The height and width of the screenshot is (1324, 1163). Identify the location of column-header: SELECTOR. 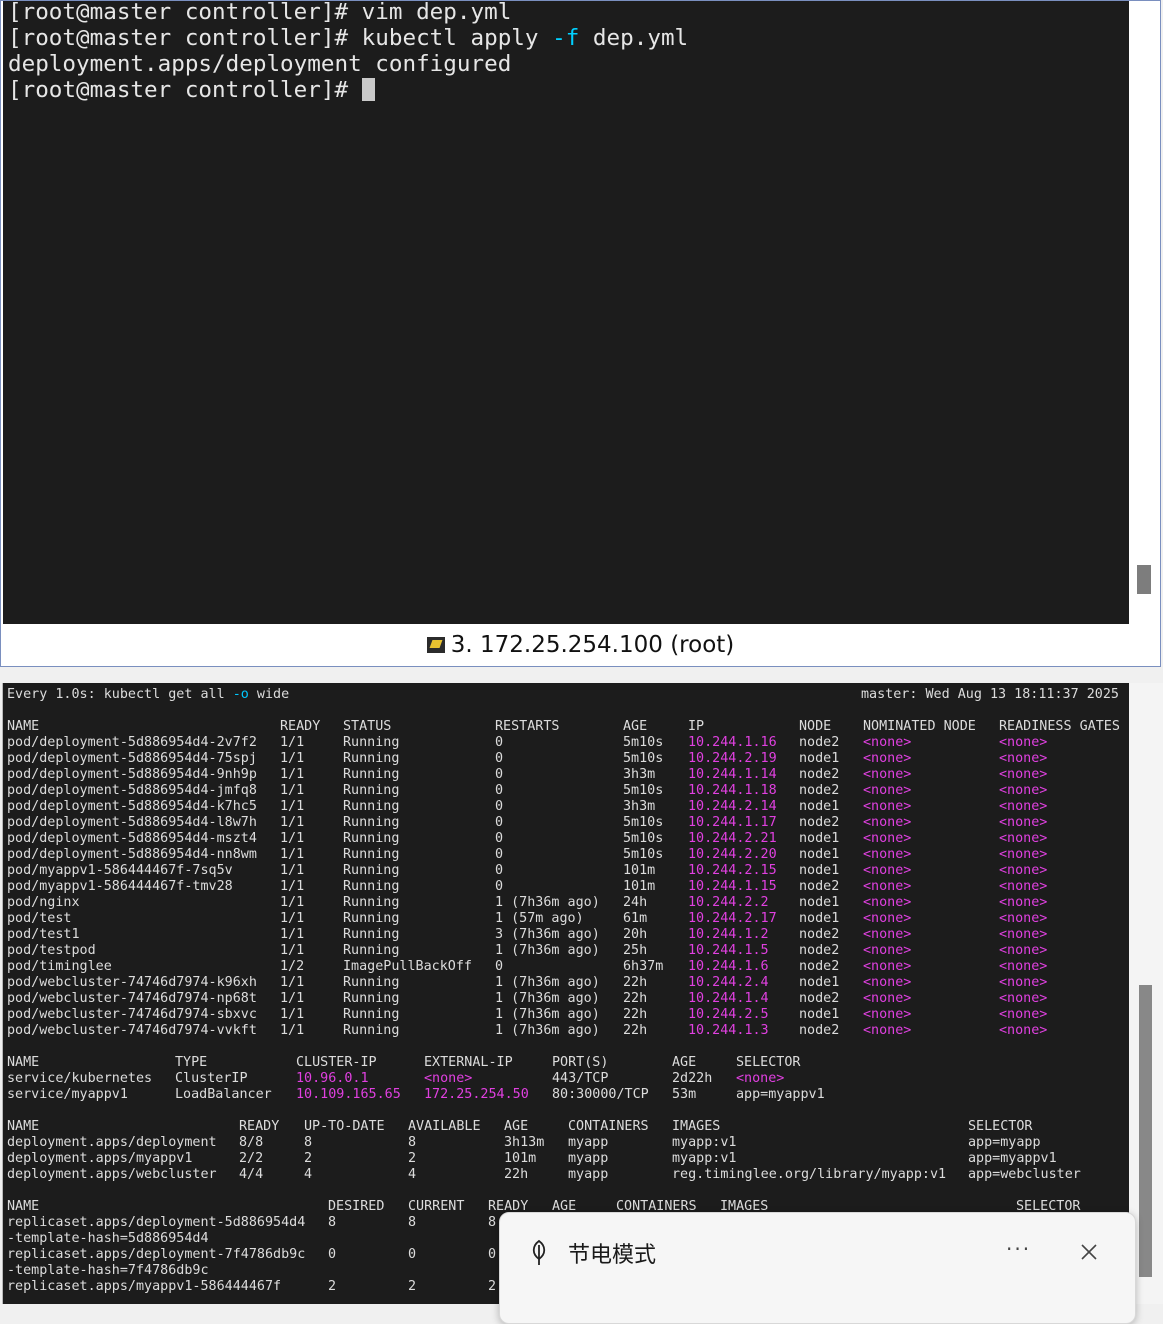
(768, 1062).